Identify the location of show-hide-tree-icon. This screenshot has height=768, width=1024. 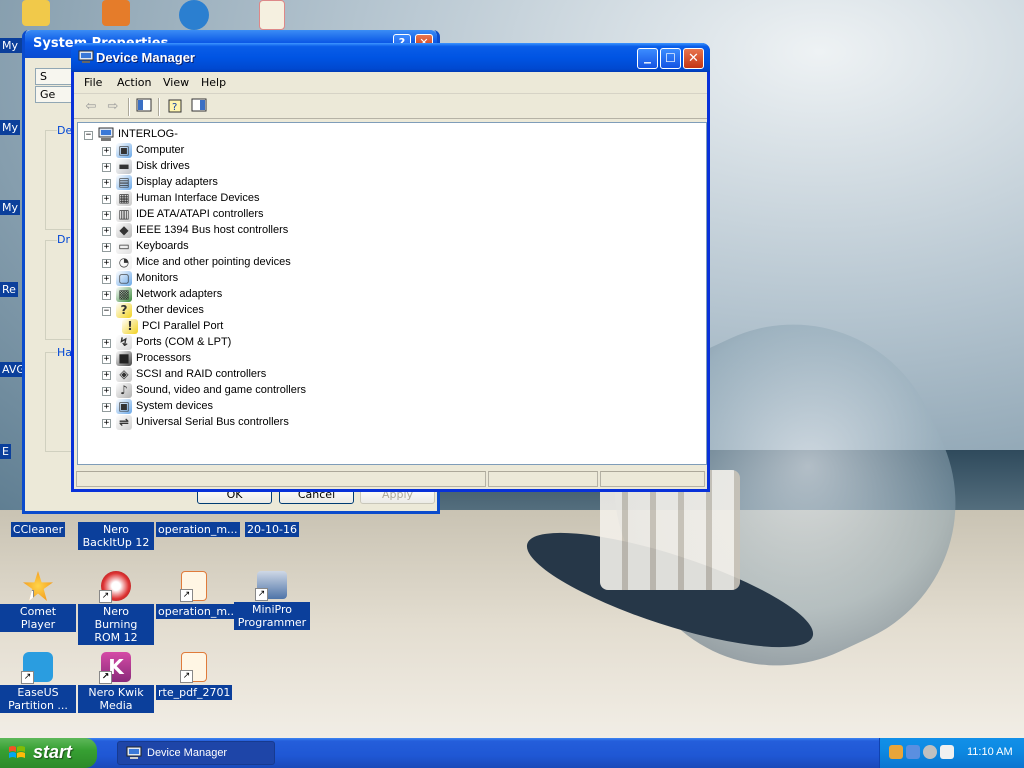
(144, 107).